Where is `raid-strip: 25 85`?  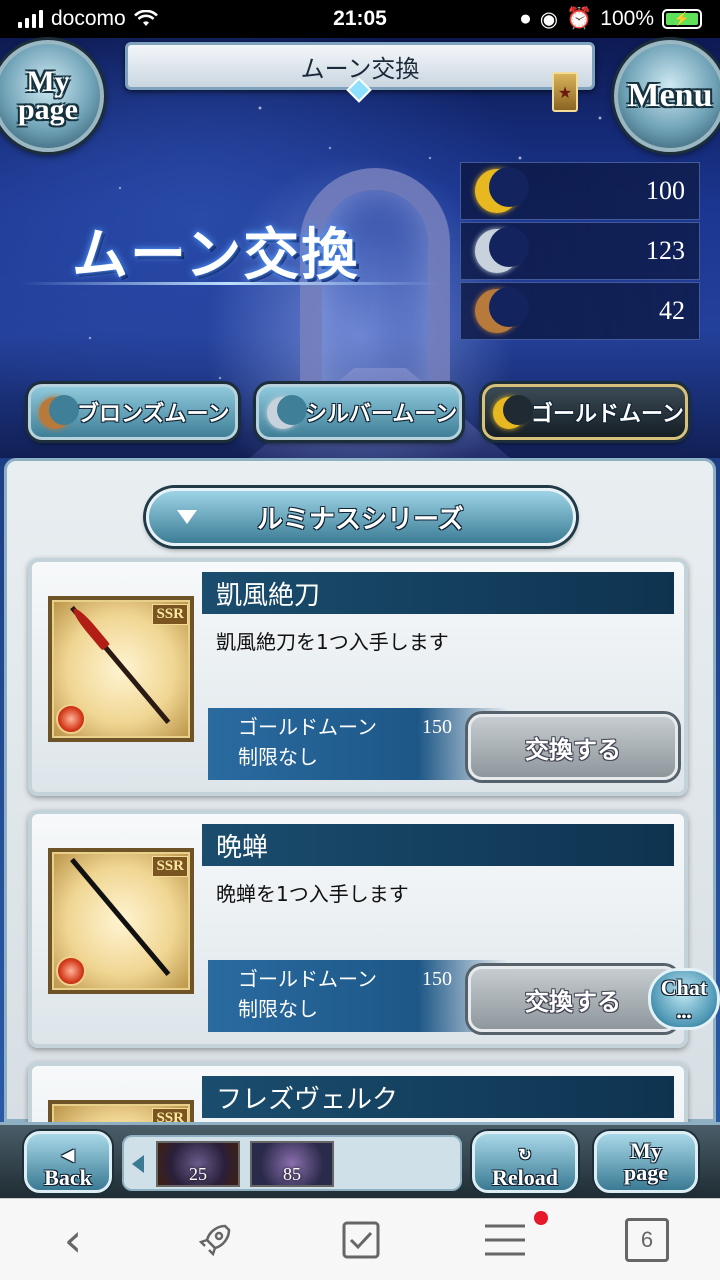
raid-strip: 25 85 is located at coordinates (292, 1163).